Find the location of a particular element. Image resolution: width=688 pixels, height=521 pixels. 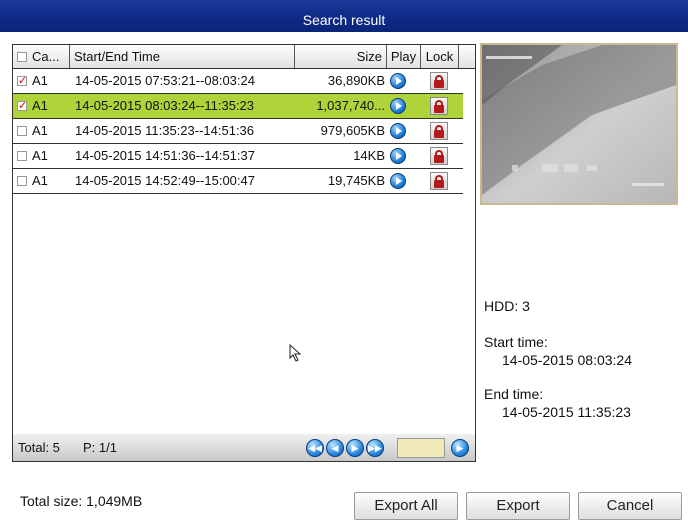

row-size: 19,745KB is located at coordinates (356, 180).